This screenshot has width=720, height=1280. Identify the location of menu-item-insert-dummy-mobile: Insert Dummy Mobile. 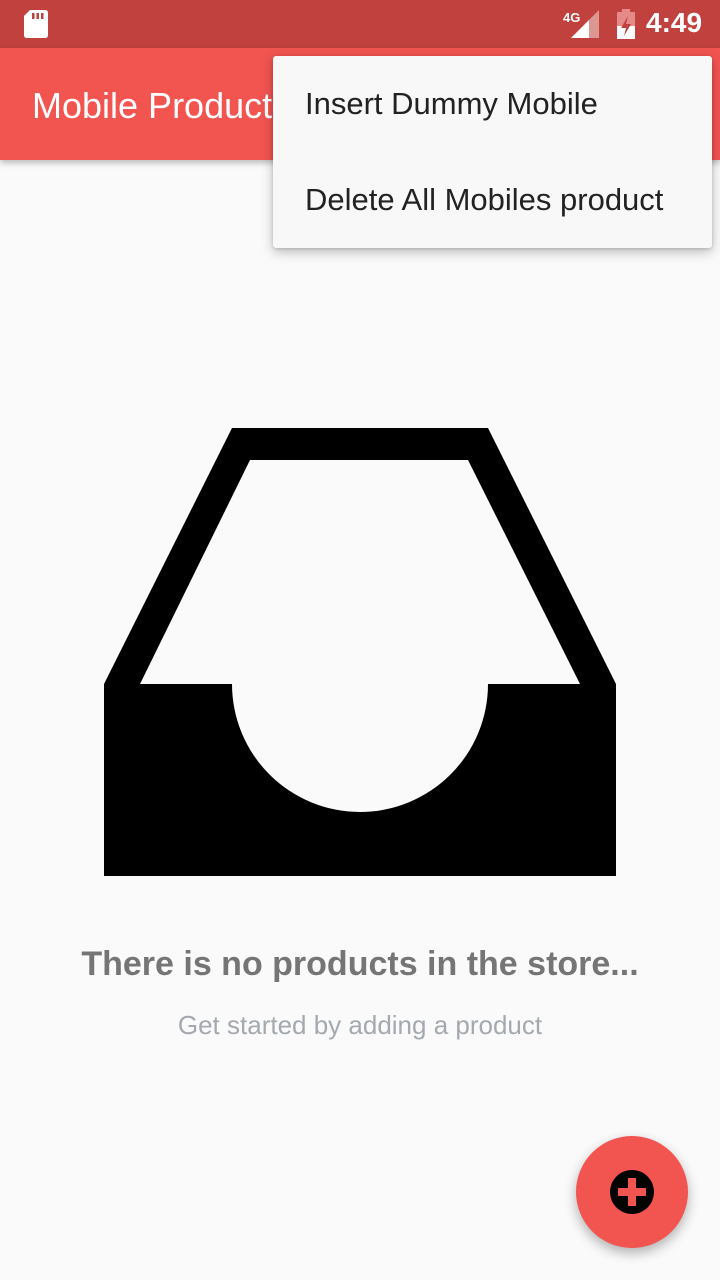
(492, 104).